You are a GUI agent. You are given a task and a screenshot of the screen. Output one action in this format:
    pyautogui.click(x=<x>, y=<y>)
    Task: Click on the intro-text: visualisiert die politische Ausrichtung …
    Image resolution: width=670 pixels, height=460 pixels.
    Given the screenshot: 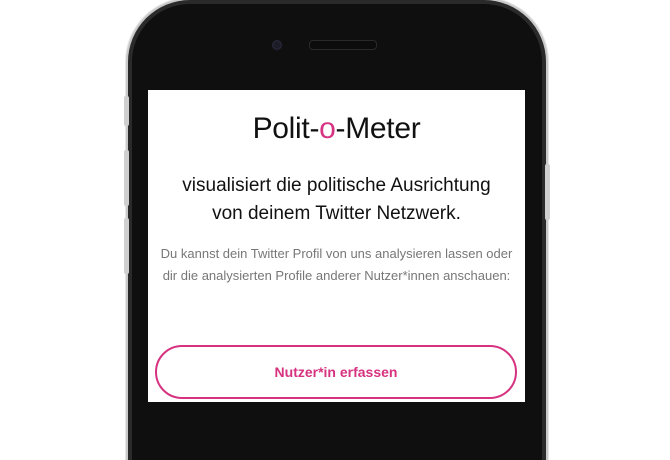 What is the action you would take?
    pyautogui.click(x=336, y=200)
    